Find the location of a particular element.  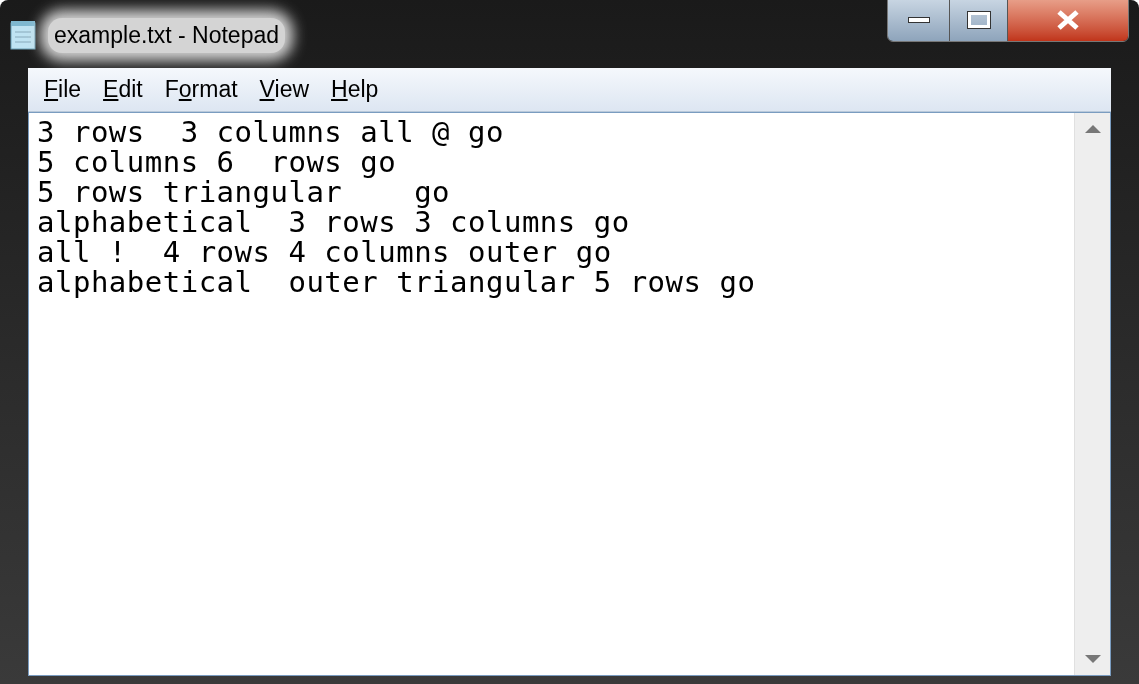

close-button is located at coordinates (1068, 20).